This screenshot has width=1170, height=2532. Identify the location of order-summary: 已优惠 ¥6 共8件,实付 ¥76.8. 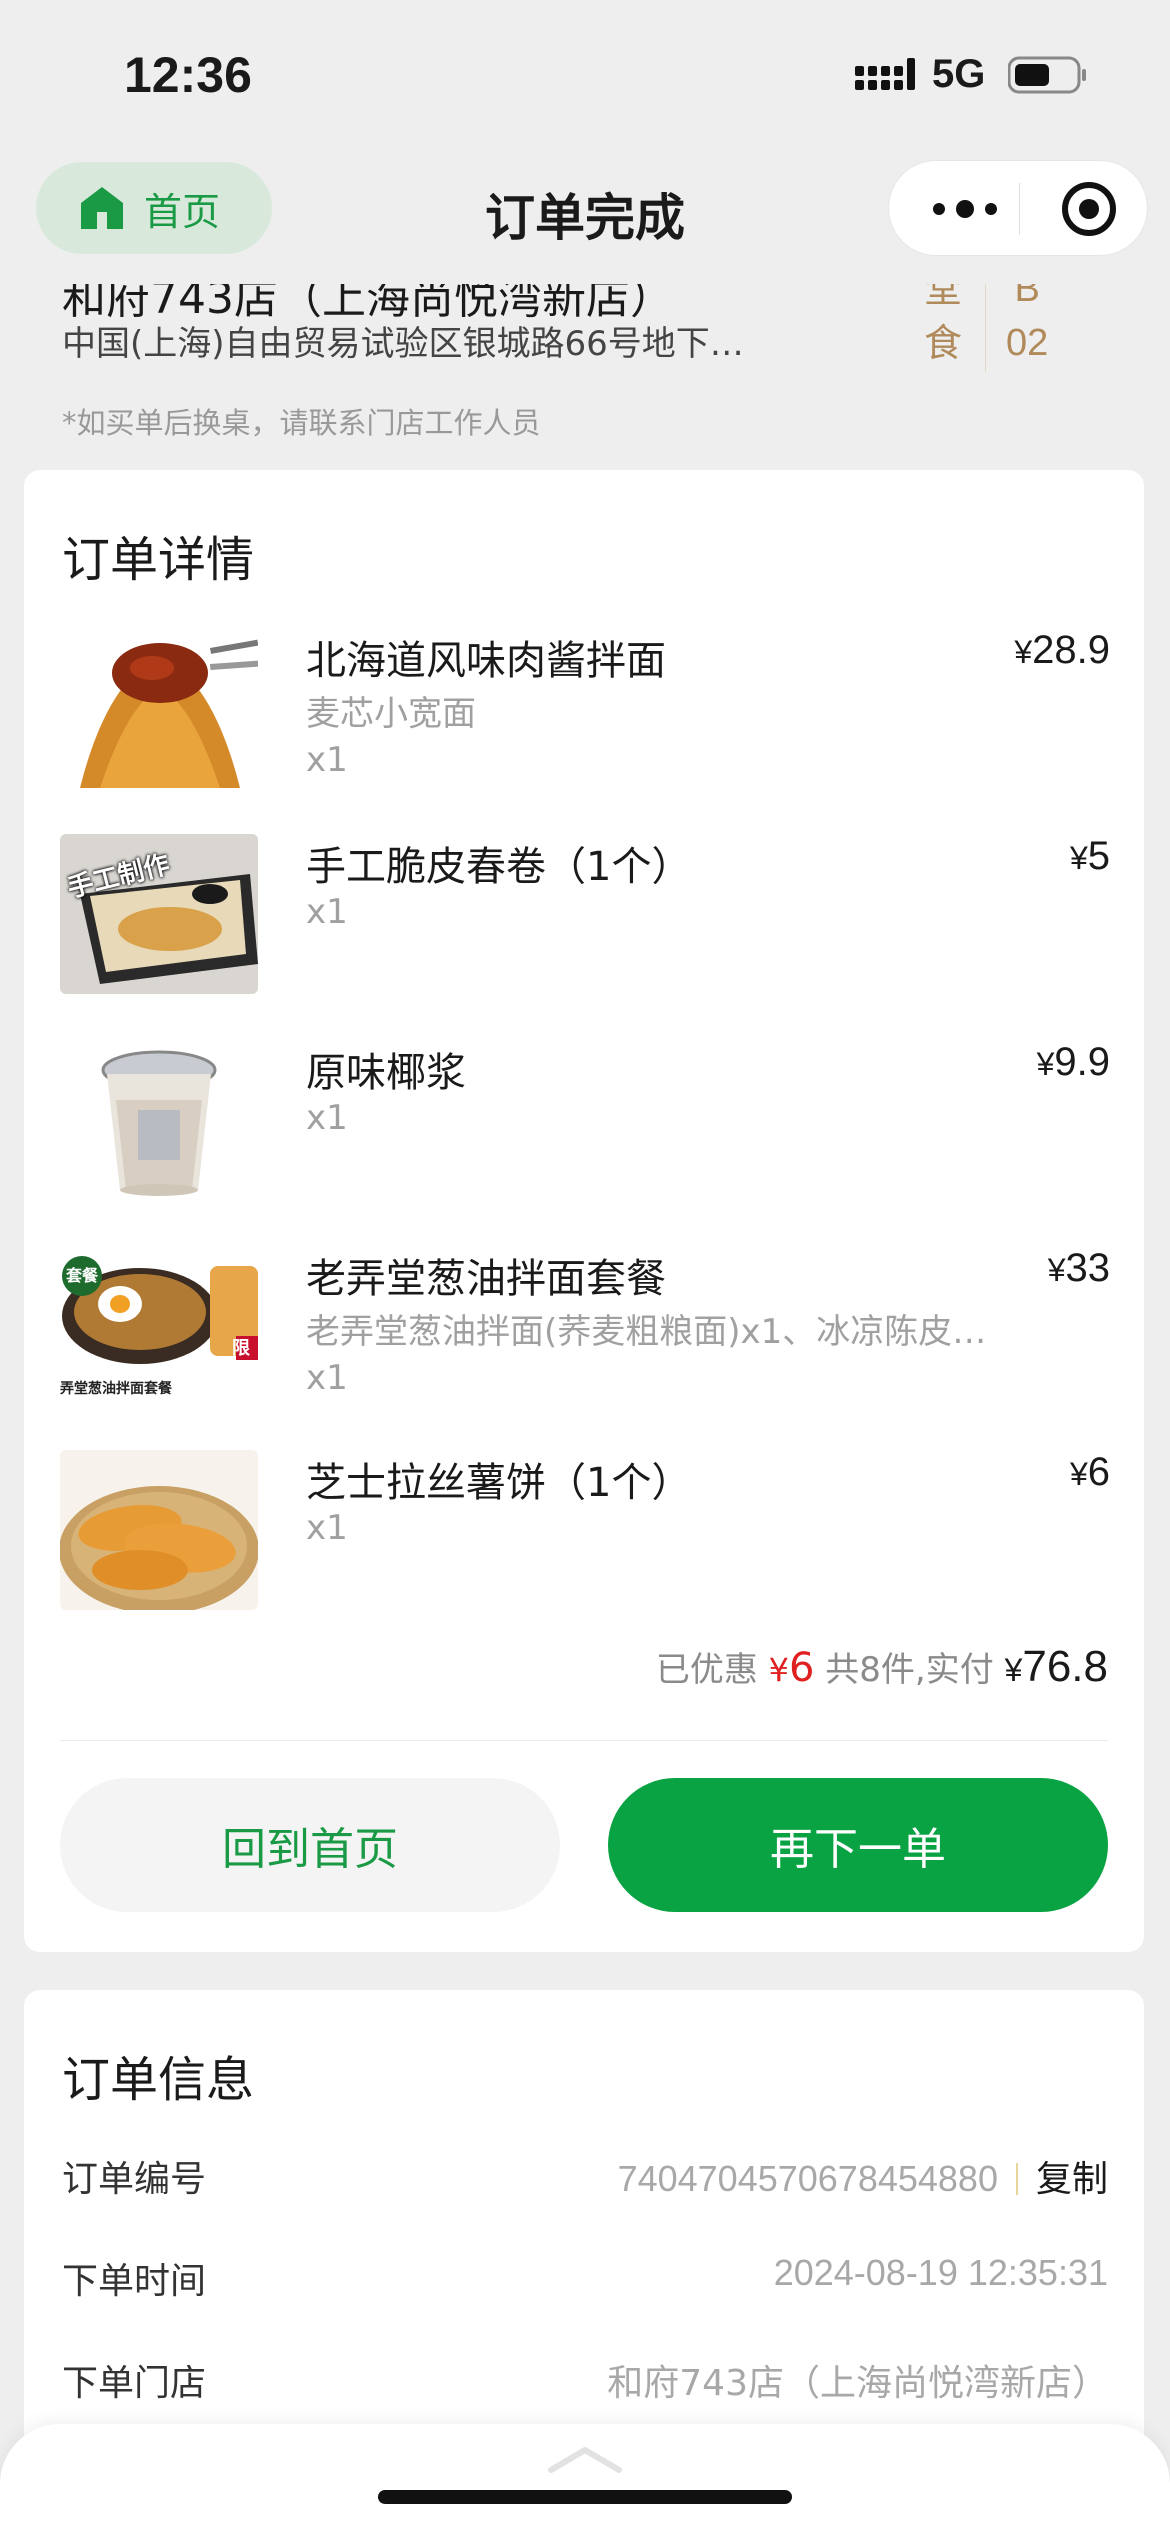
(882, 1667).